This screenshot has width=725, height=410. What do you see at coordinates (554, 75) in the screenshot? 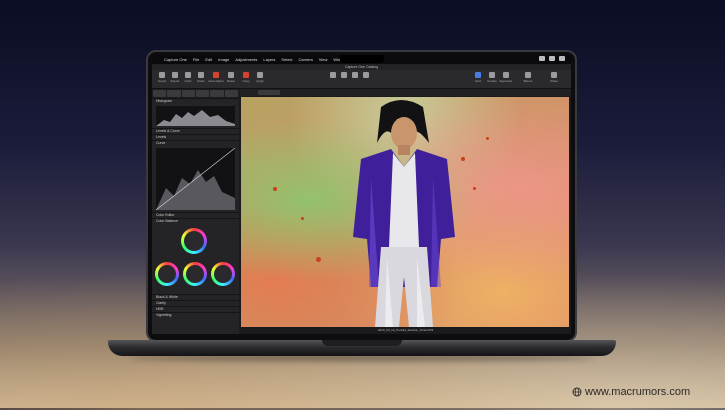
I see `share-icon` at bounding box center [554, 75].